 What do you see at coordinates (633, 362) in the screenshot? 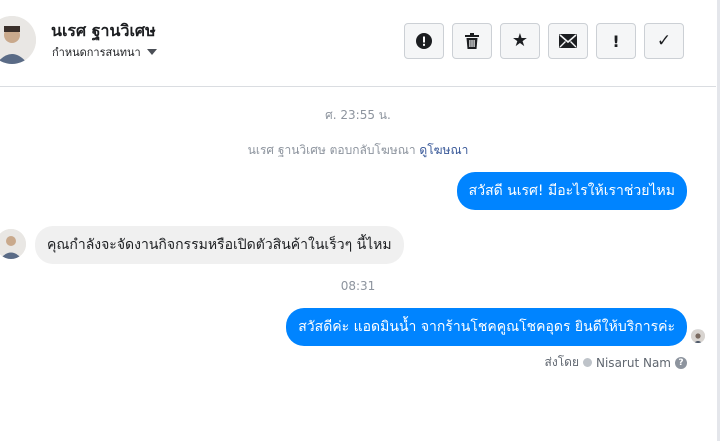
I see `sent-by-name: Nisarut Nam` at bounding box center [633, 362].